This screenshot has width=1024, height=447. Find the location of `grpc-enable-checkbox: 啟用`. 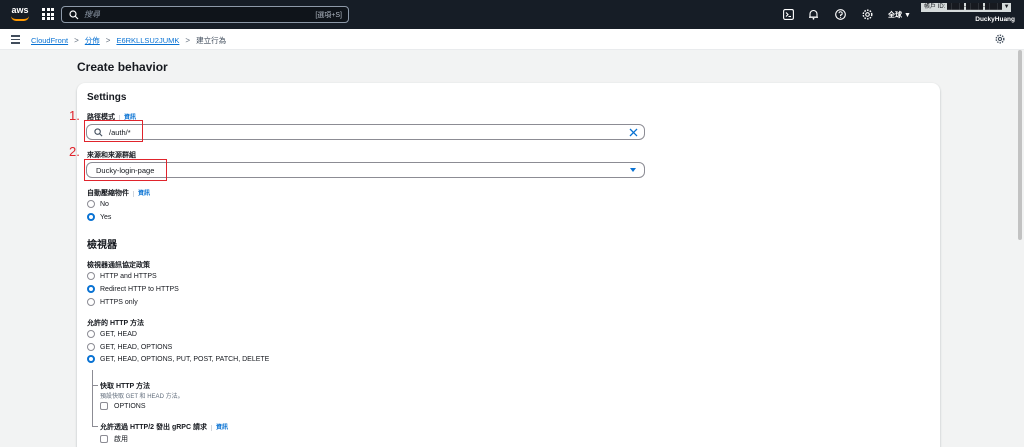

grpc-enable-checkbox: 啟用 is located at coordinates (114, 439).